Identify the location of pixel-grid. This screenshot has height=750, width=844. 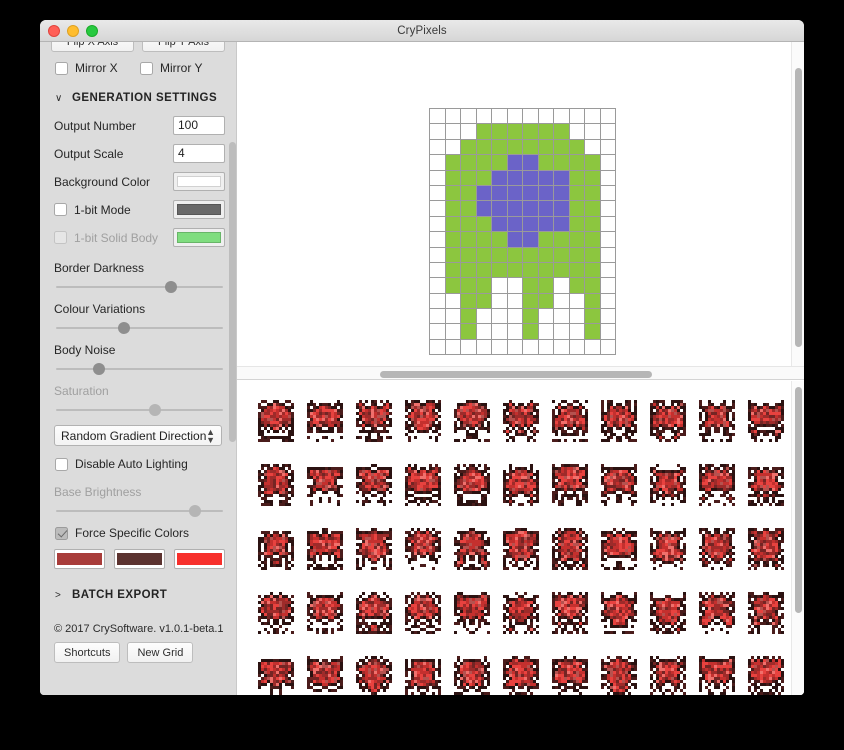
(522, 232).